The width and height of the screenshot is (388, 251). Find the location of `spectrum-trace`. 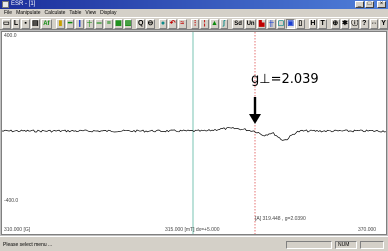

spectrum-trace is located at coordinates (194, 134).